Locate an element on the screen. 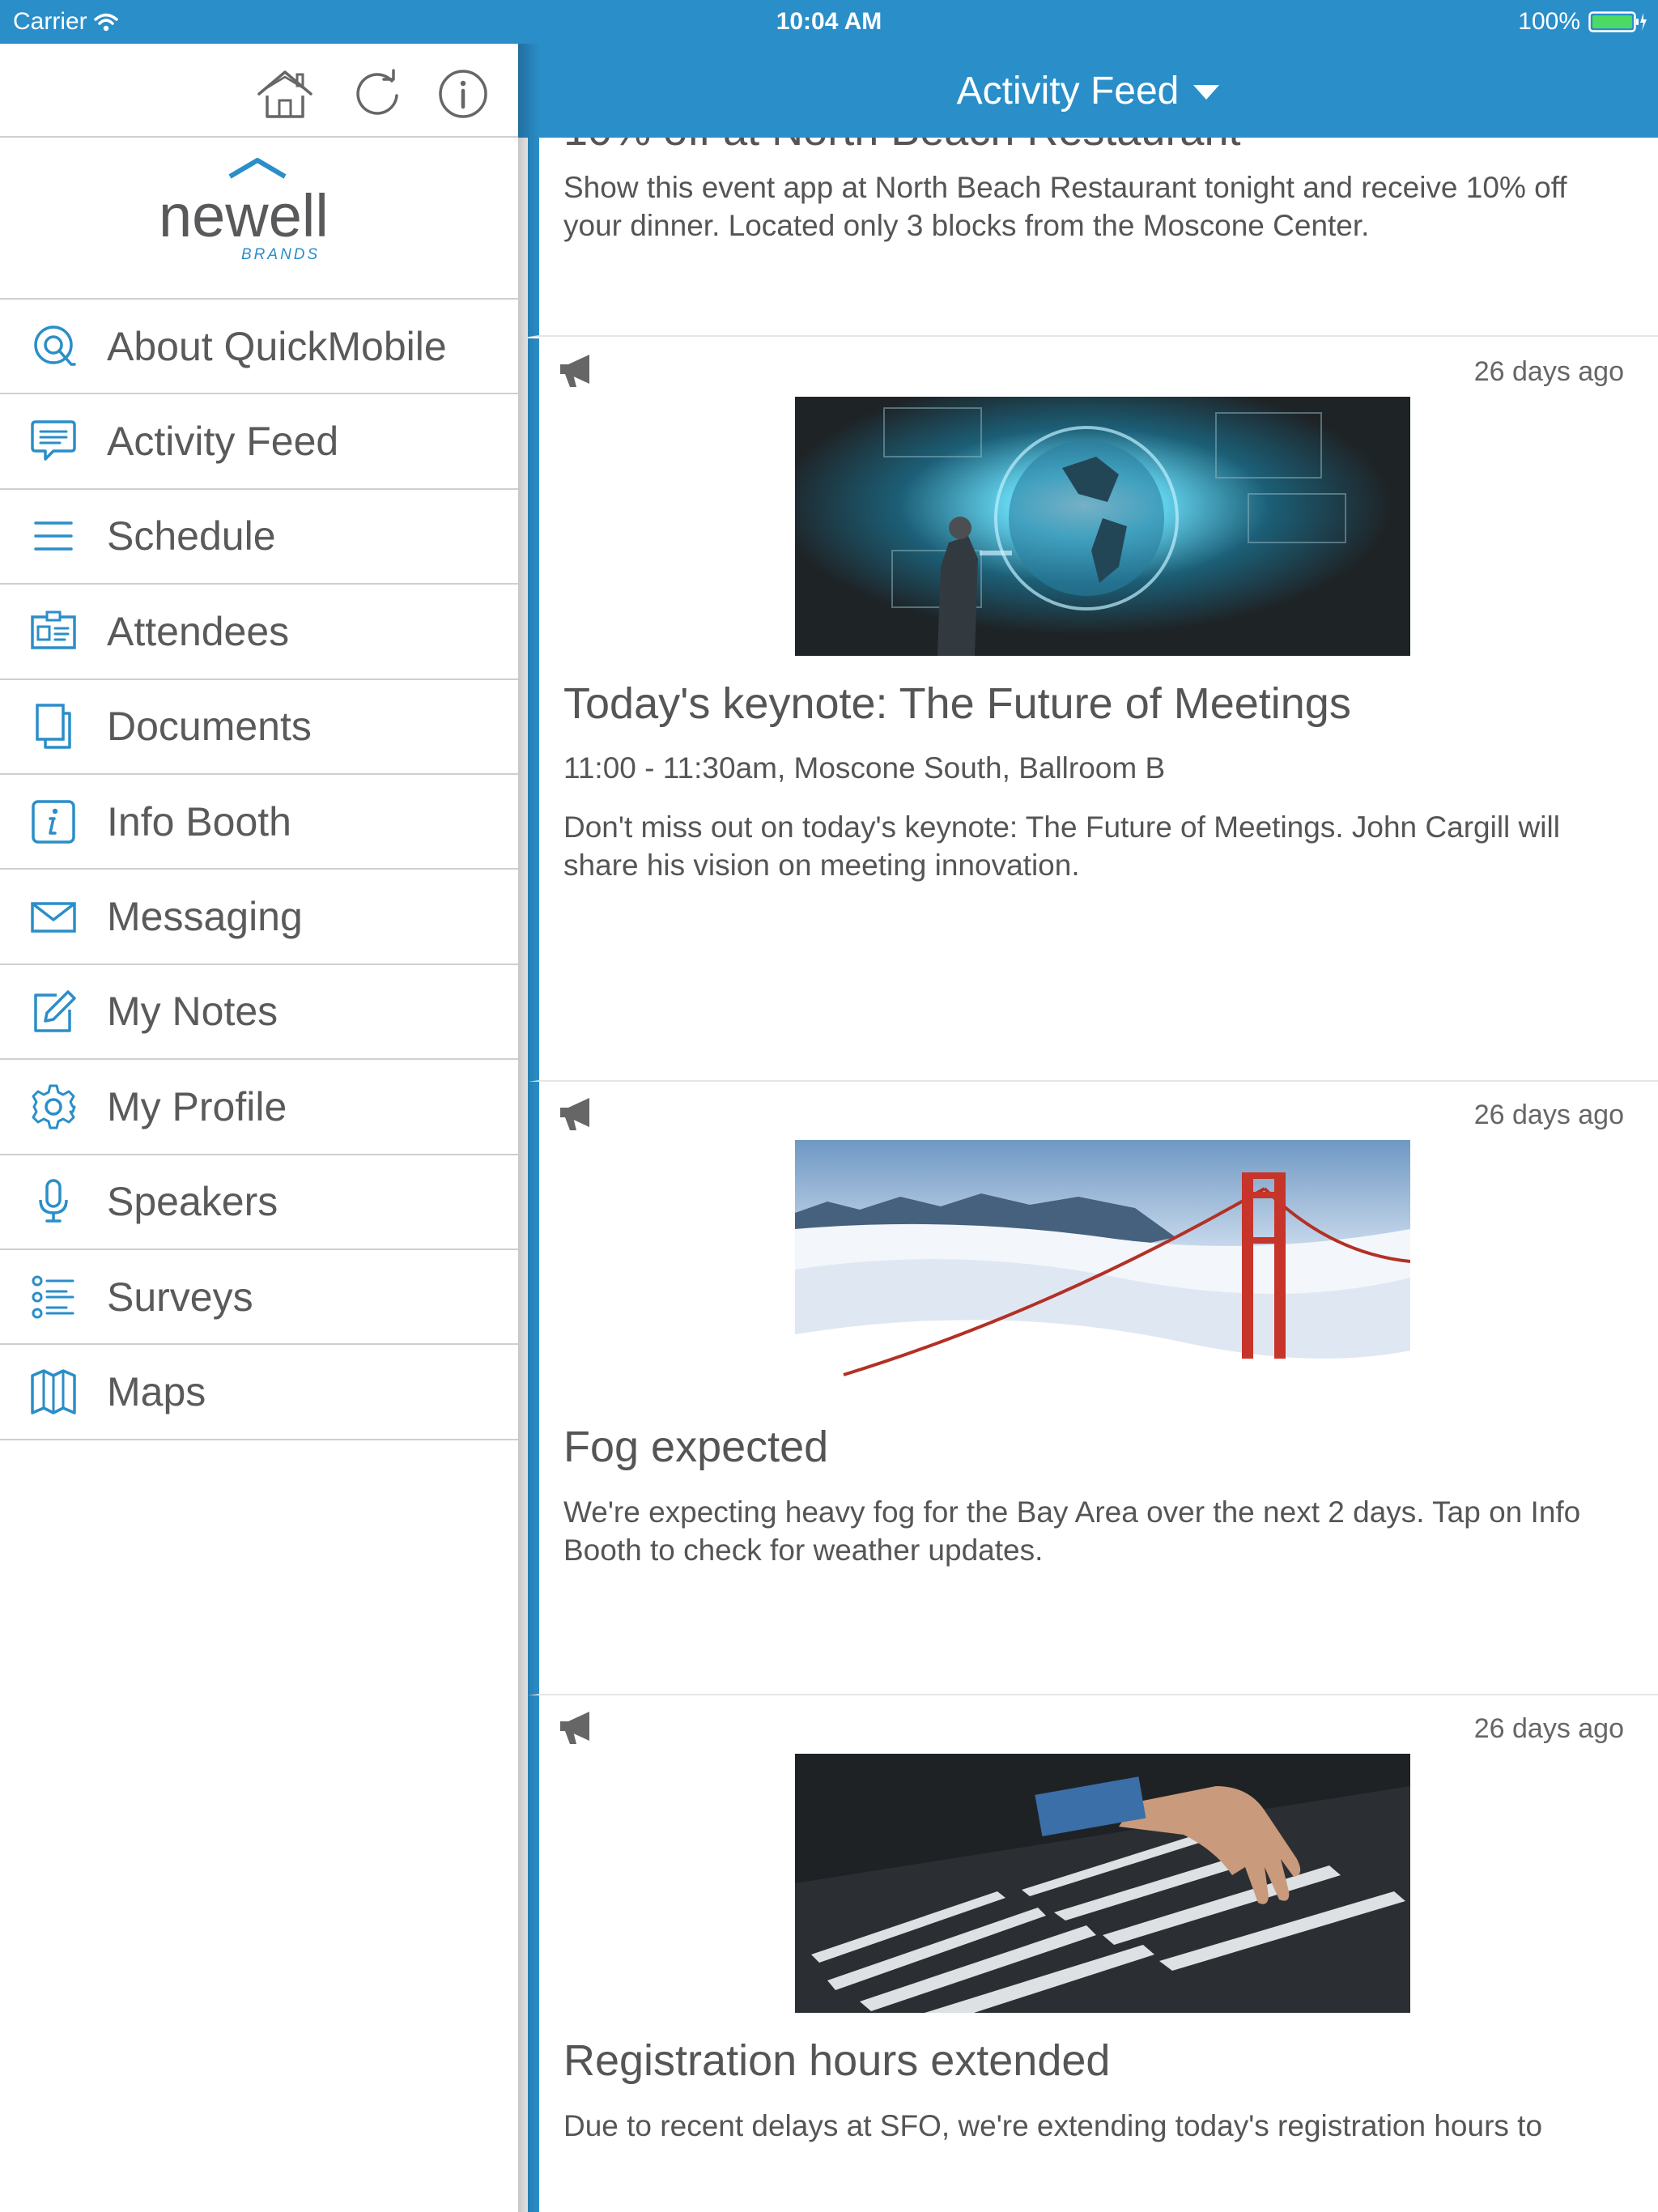 The image size is (1658, 2212). sidebar-item-label: Maps is located at coordinates (156, 1391).